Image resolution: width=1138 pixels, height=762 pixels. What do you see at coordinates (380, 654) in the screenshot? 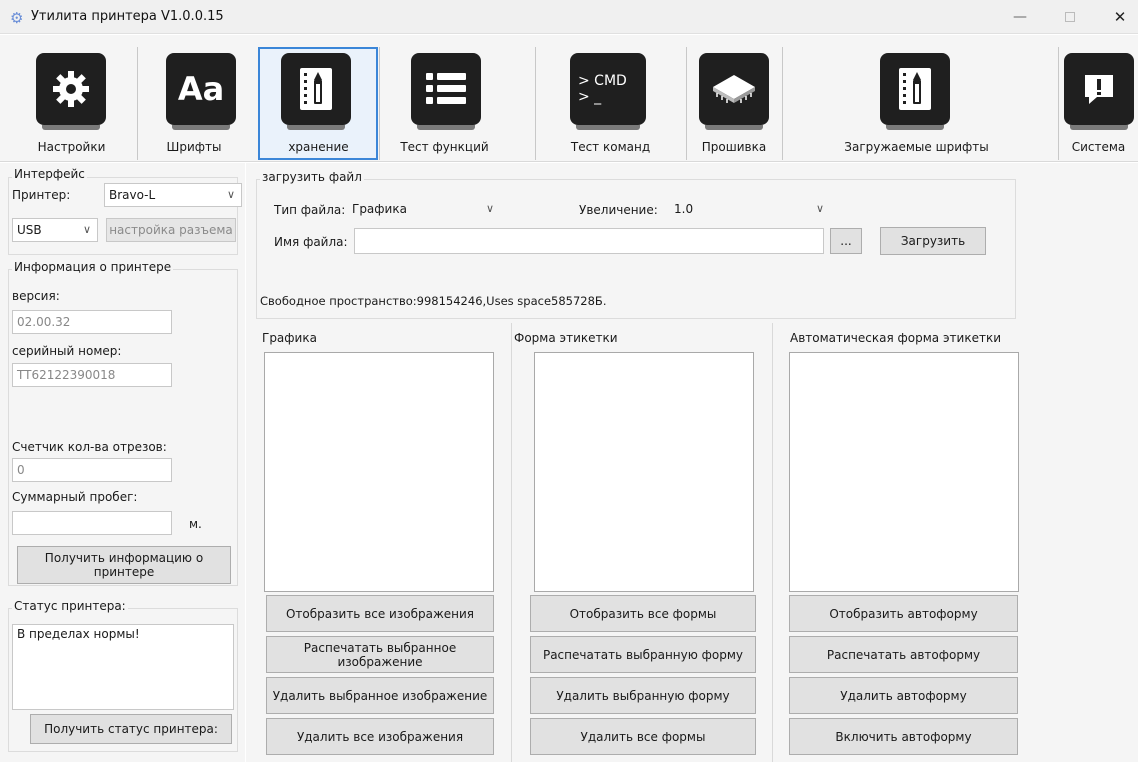
I see `print-selected-image-button: Распечатать выбранное изображение` at bounding box center [380, 654].